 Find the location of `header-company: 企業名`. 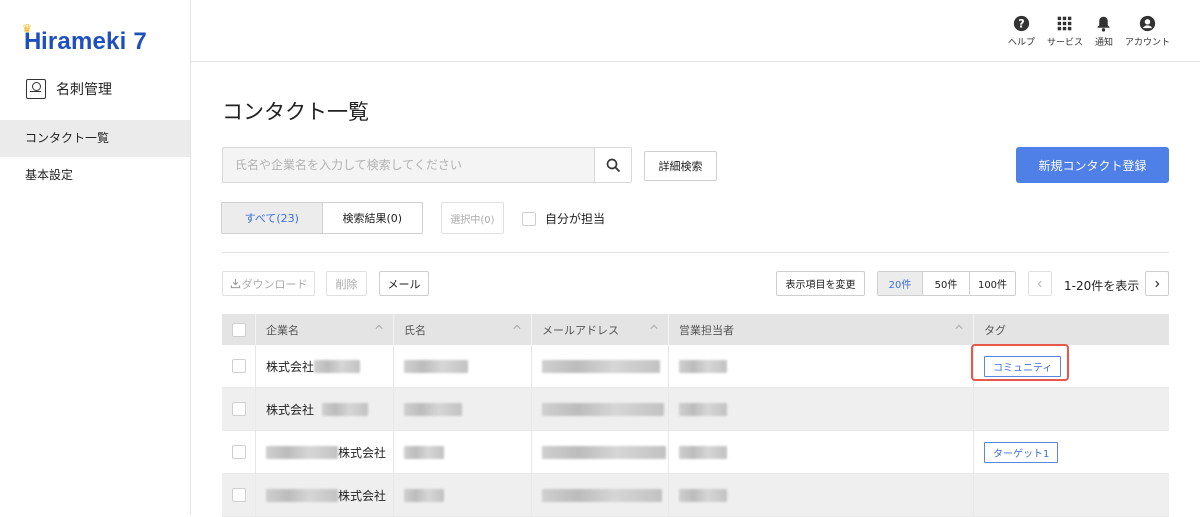

header-company: 企業名 is located at coordinates (325, 329).